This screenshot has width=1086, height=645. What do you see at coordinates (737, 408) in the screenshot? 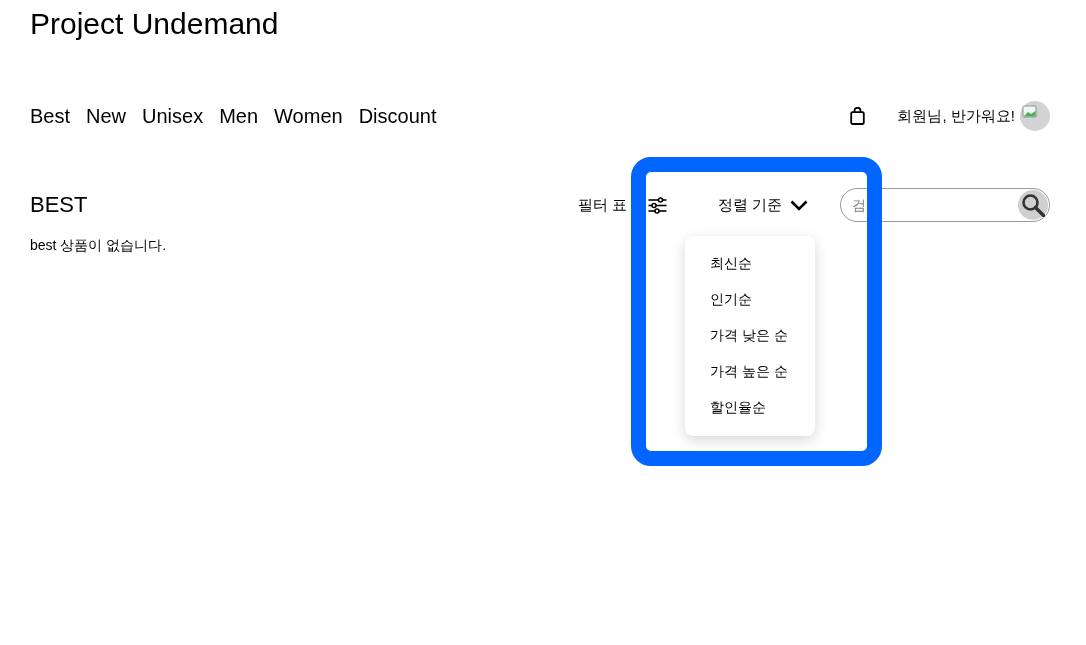
I see `sort-option: 할인율순` at bounding box center [737, 408].